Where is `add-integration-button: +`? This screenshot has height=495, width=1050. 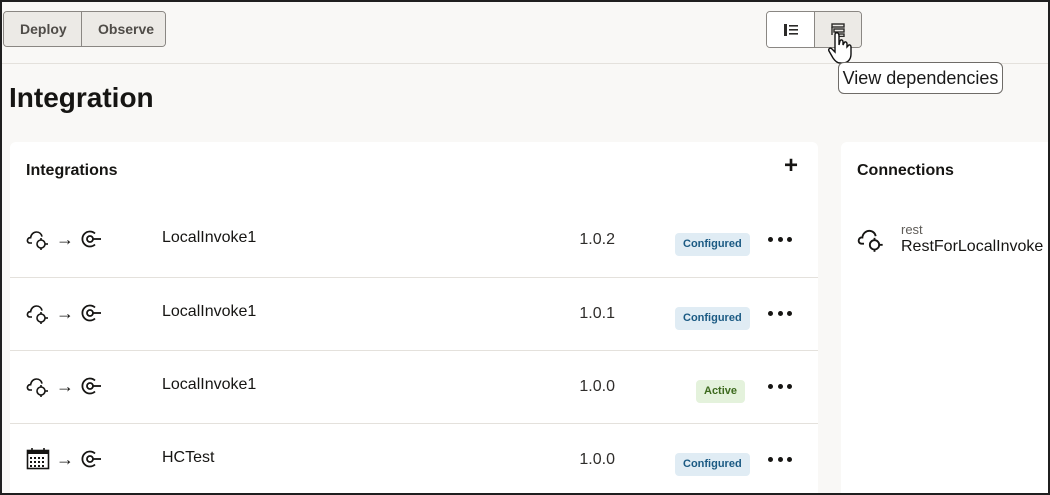 add-integration-button: + is located at coordinates (791, 166).